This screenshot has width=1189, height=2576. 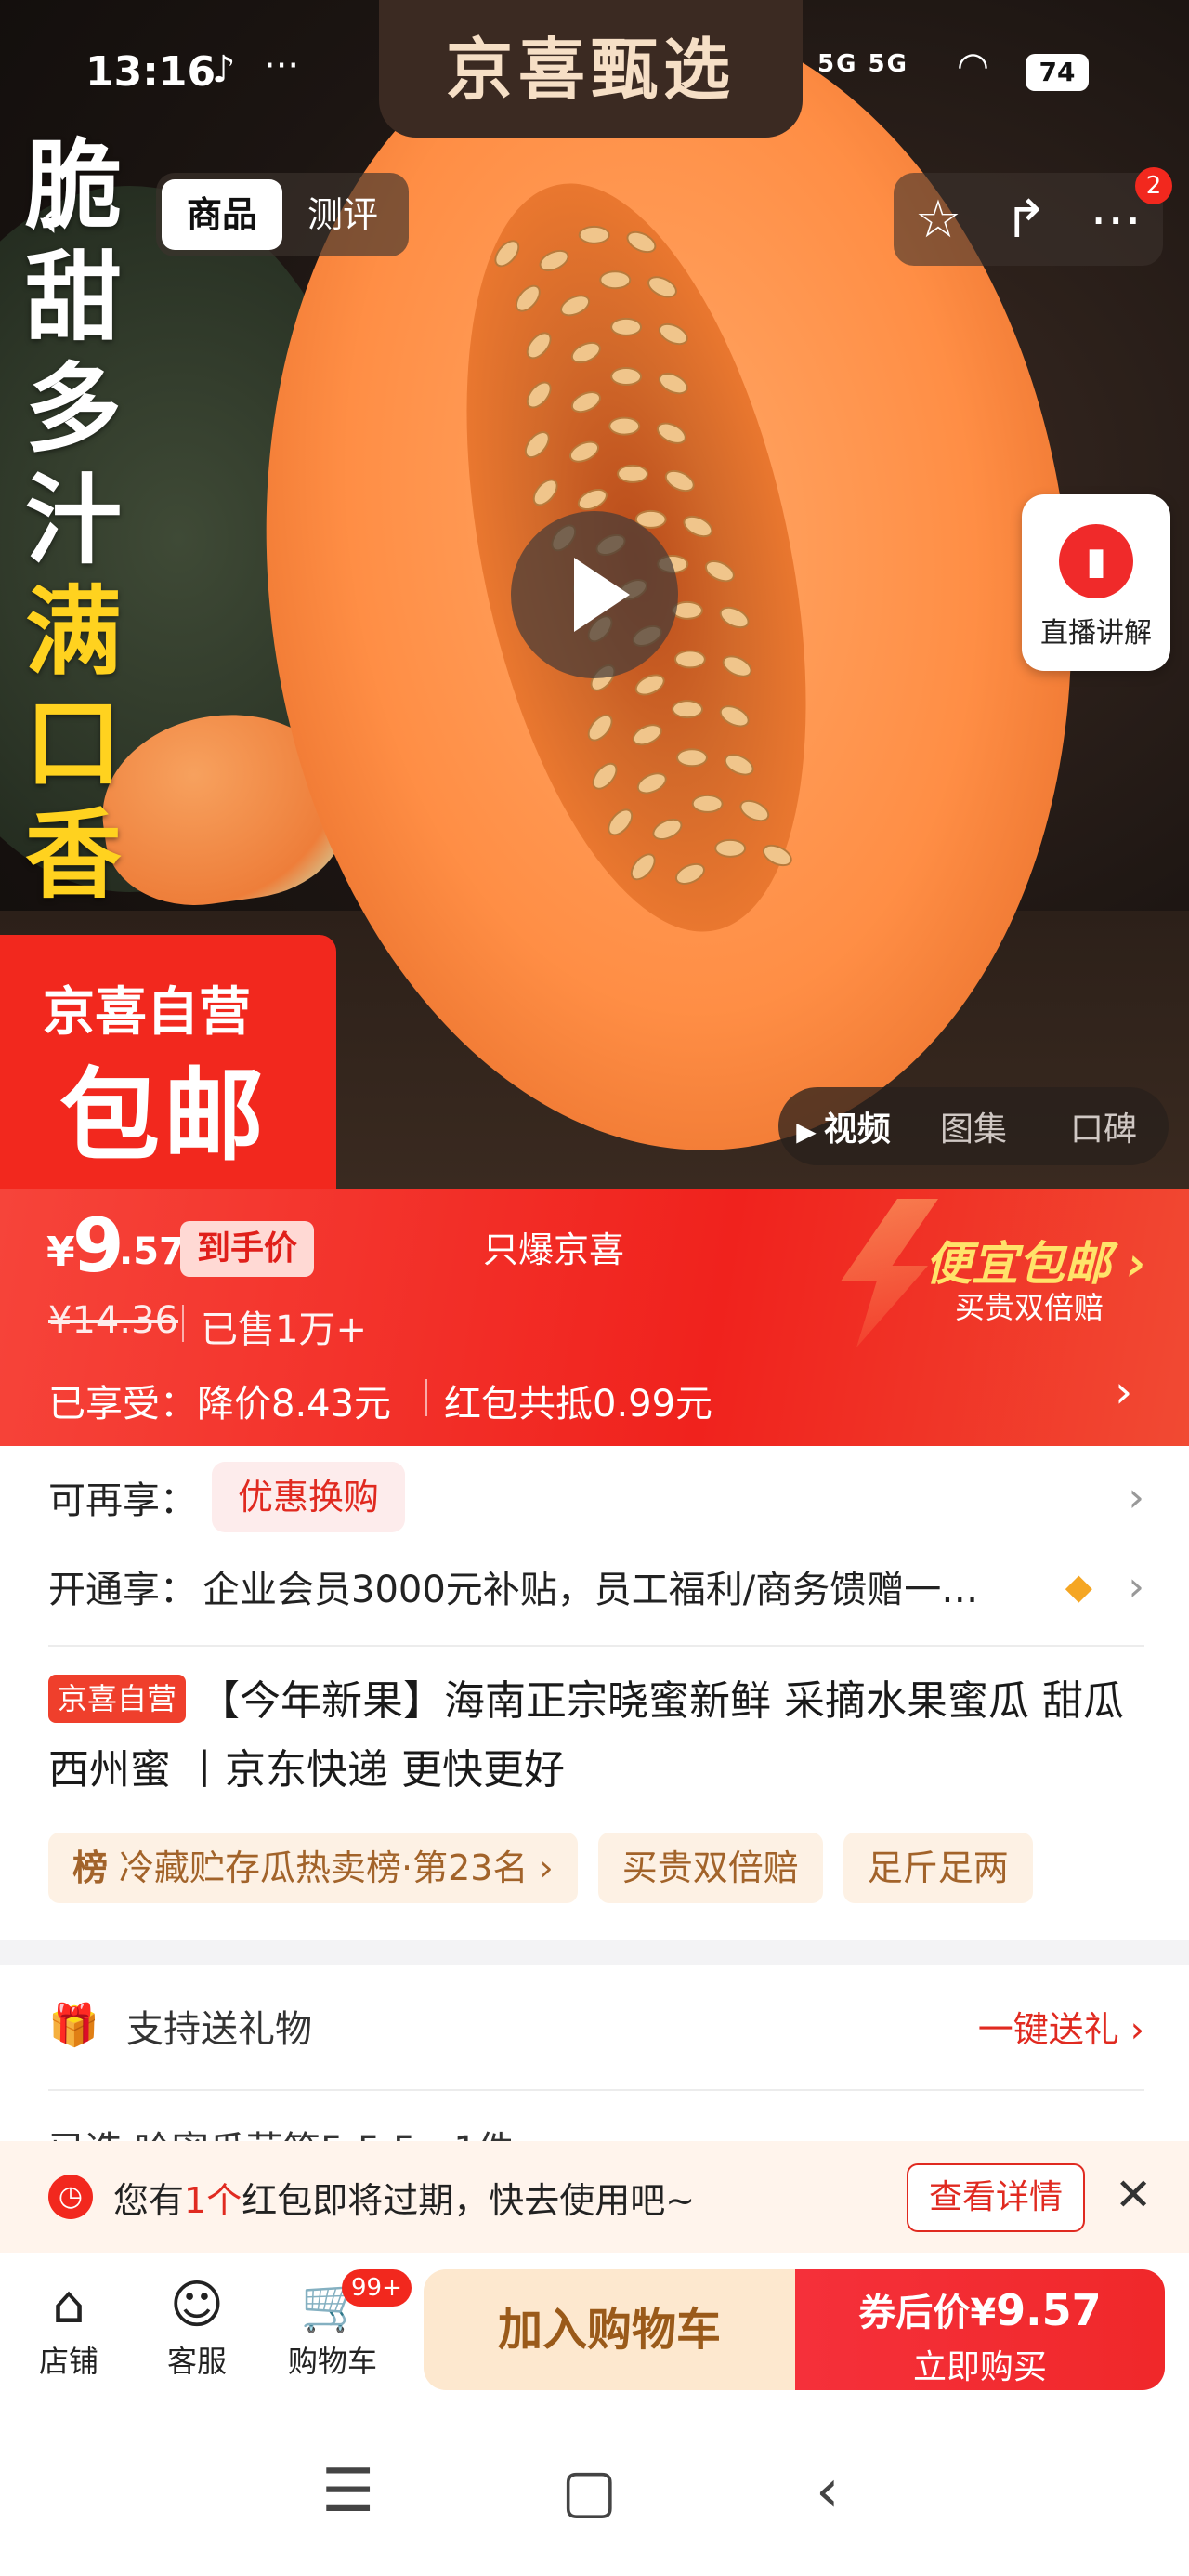 What do you see at coordinates (347, 2491) in the screenshot?
I see `menu-icon: ☰` at bounding box center [347, 2491].